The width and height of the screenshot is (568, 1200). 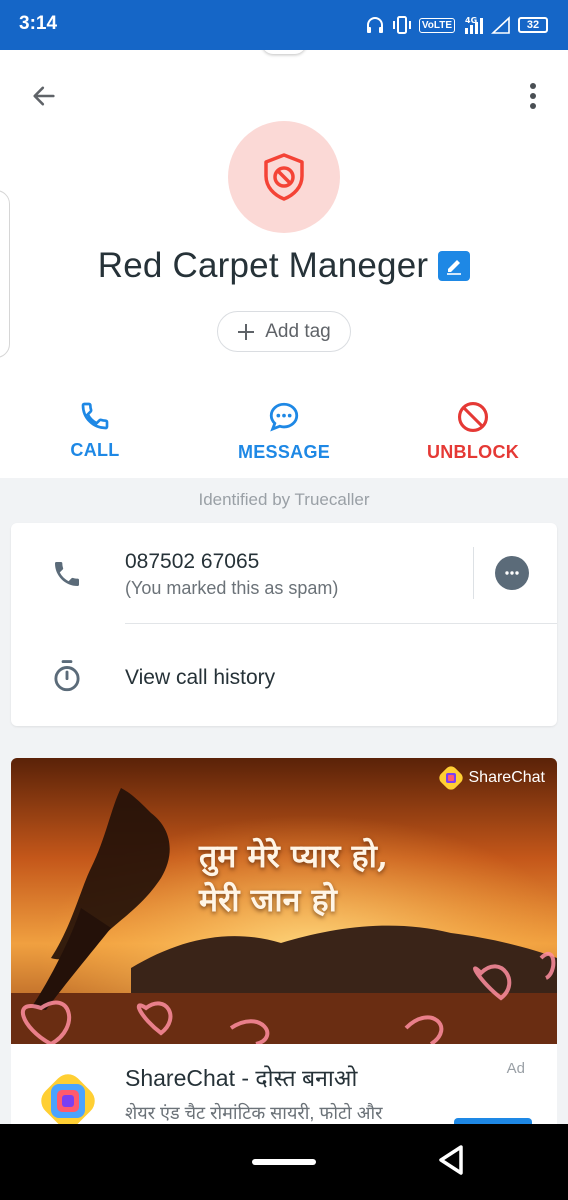 I want to click on ad-description: शेयर एंड चैट रोमांटिक सायरी, फोटो और, so click(x=254, y=1113).